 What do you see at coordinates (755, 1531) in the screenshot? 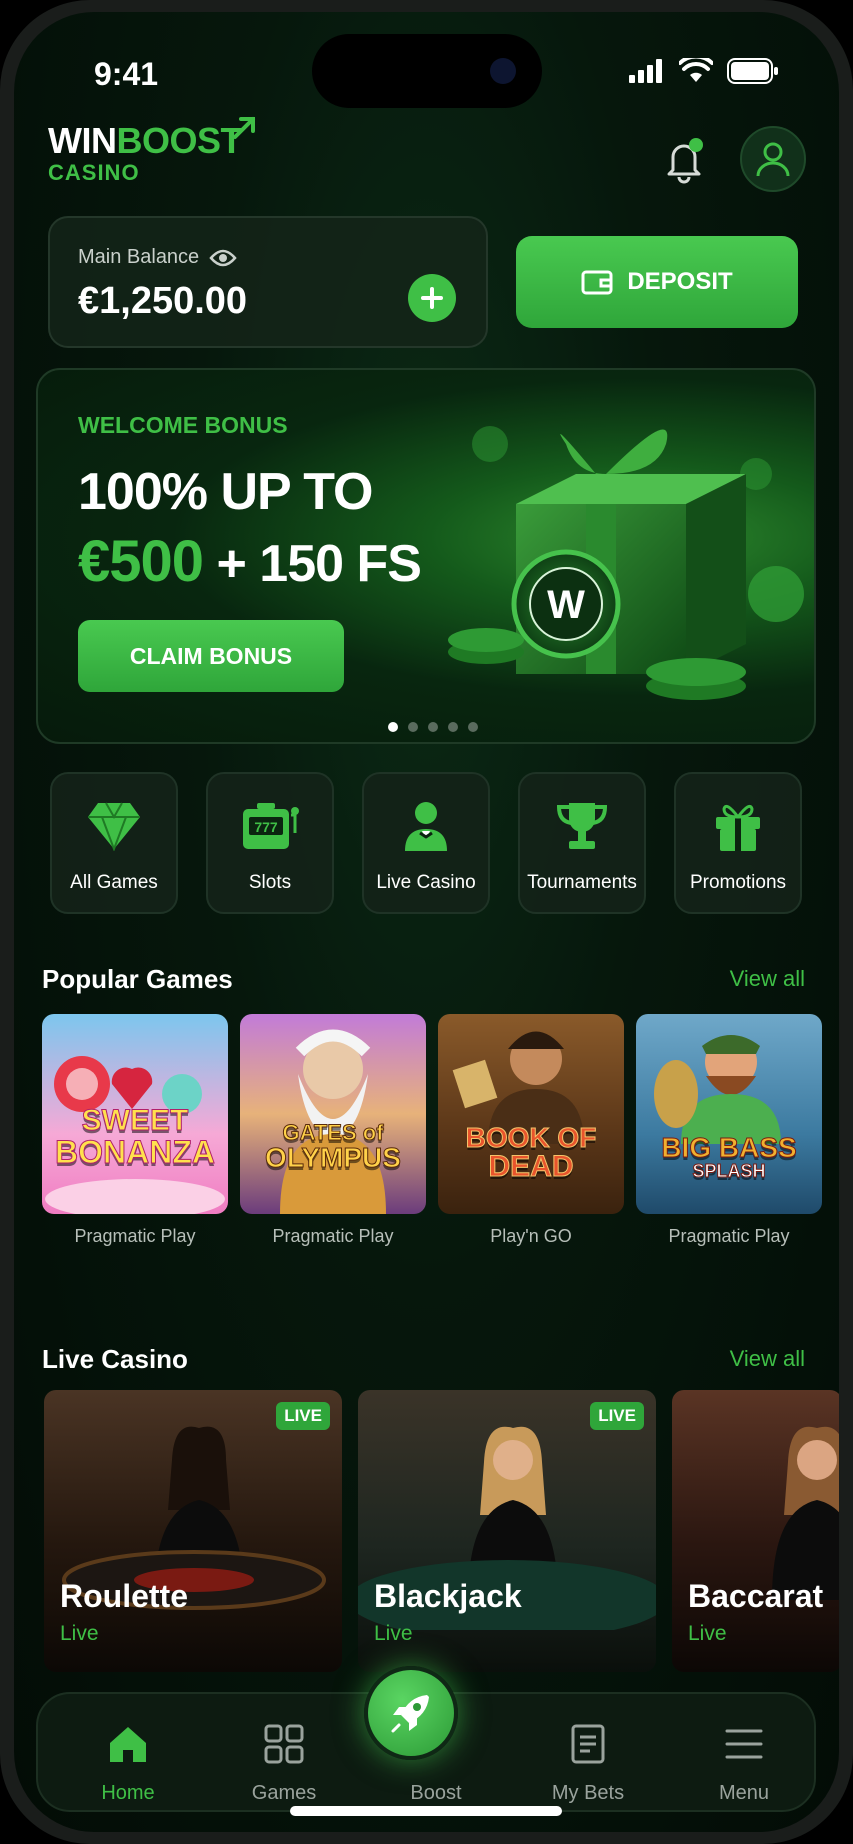
I see `live-table-card: Baccarat Live` at bounding box center [755, 1531].